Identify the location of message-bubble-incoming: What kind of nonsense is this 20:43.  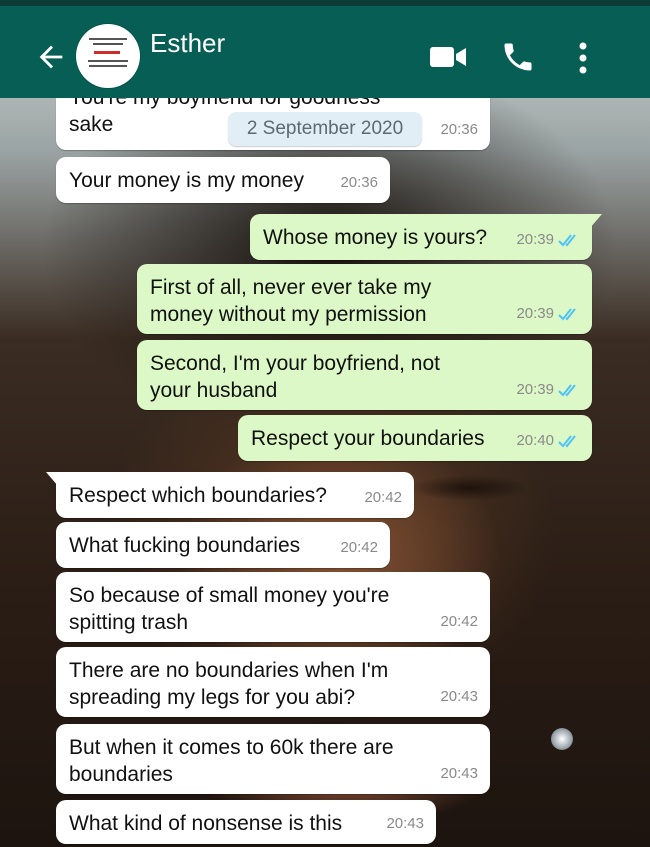
(246, 822).